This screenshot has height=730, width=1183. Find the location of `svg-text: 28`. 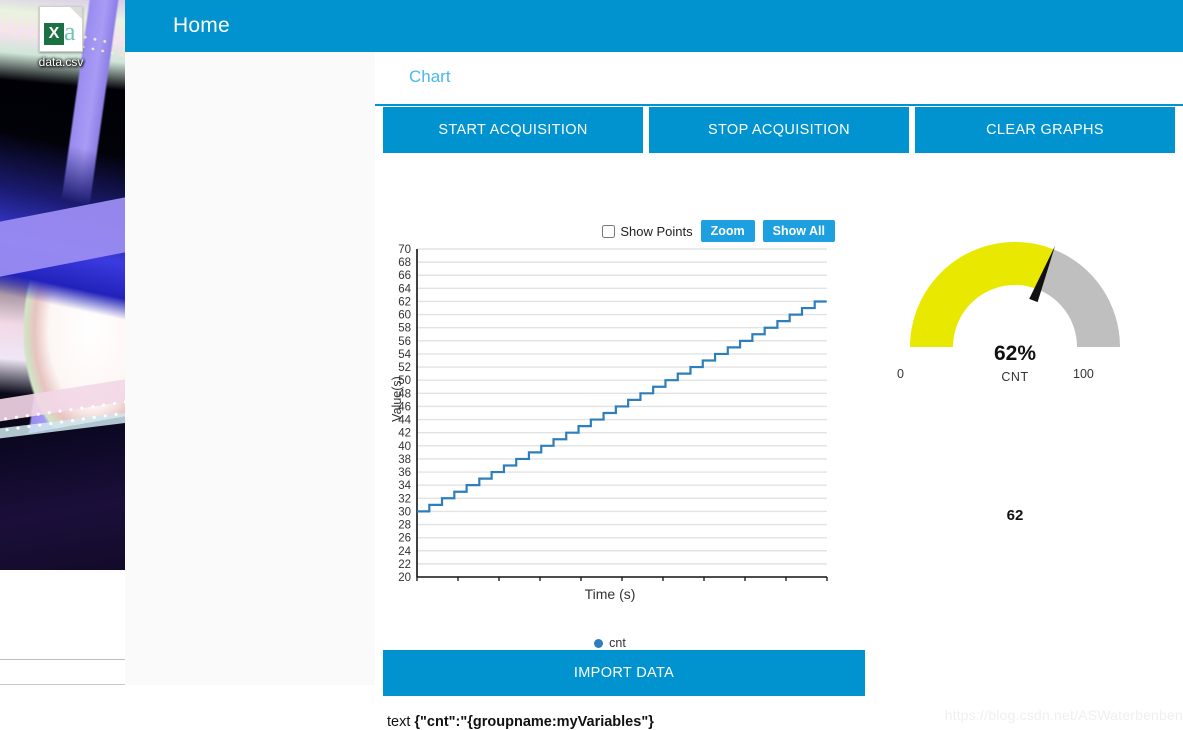

svg-text: 28 is located at coordinates (404, 526).